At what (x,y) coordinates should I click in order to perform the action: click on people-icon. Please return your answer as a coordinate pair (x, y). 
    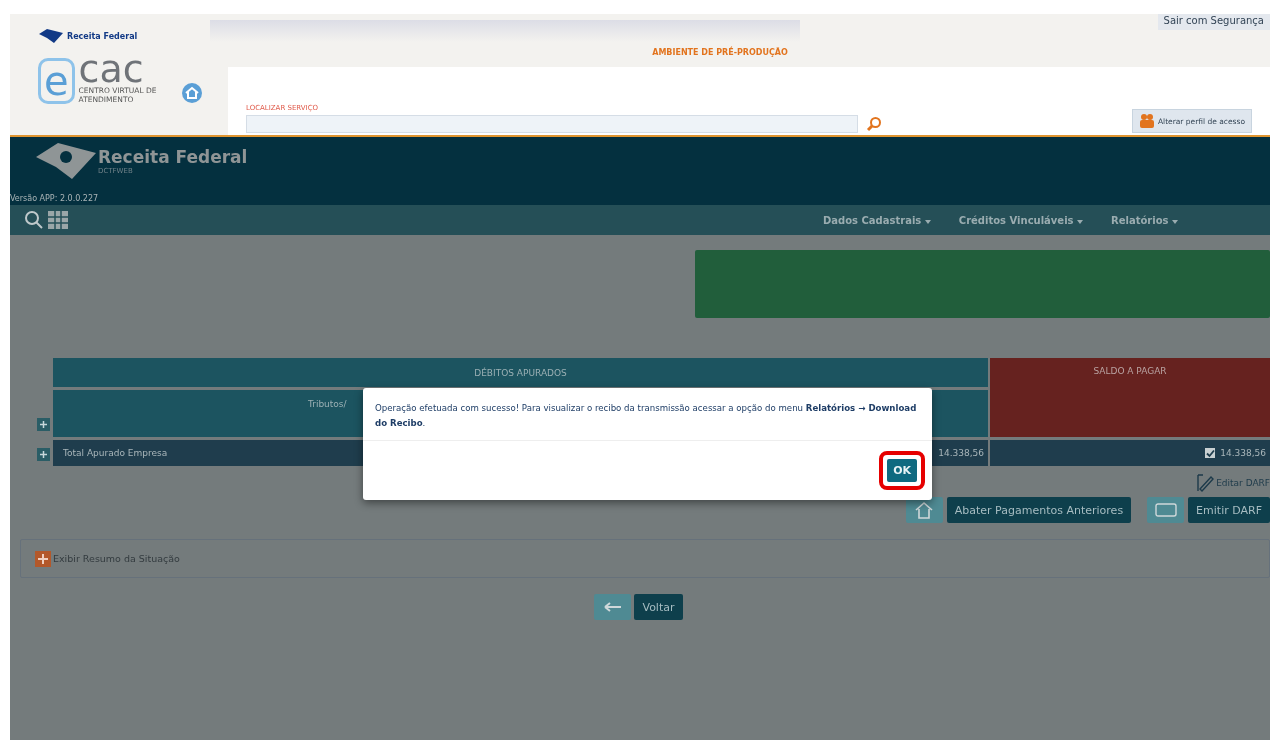
    Looking at the image, I should click on (1146, 121).